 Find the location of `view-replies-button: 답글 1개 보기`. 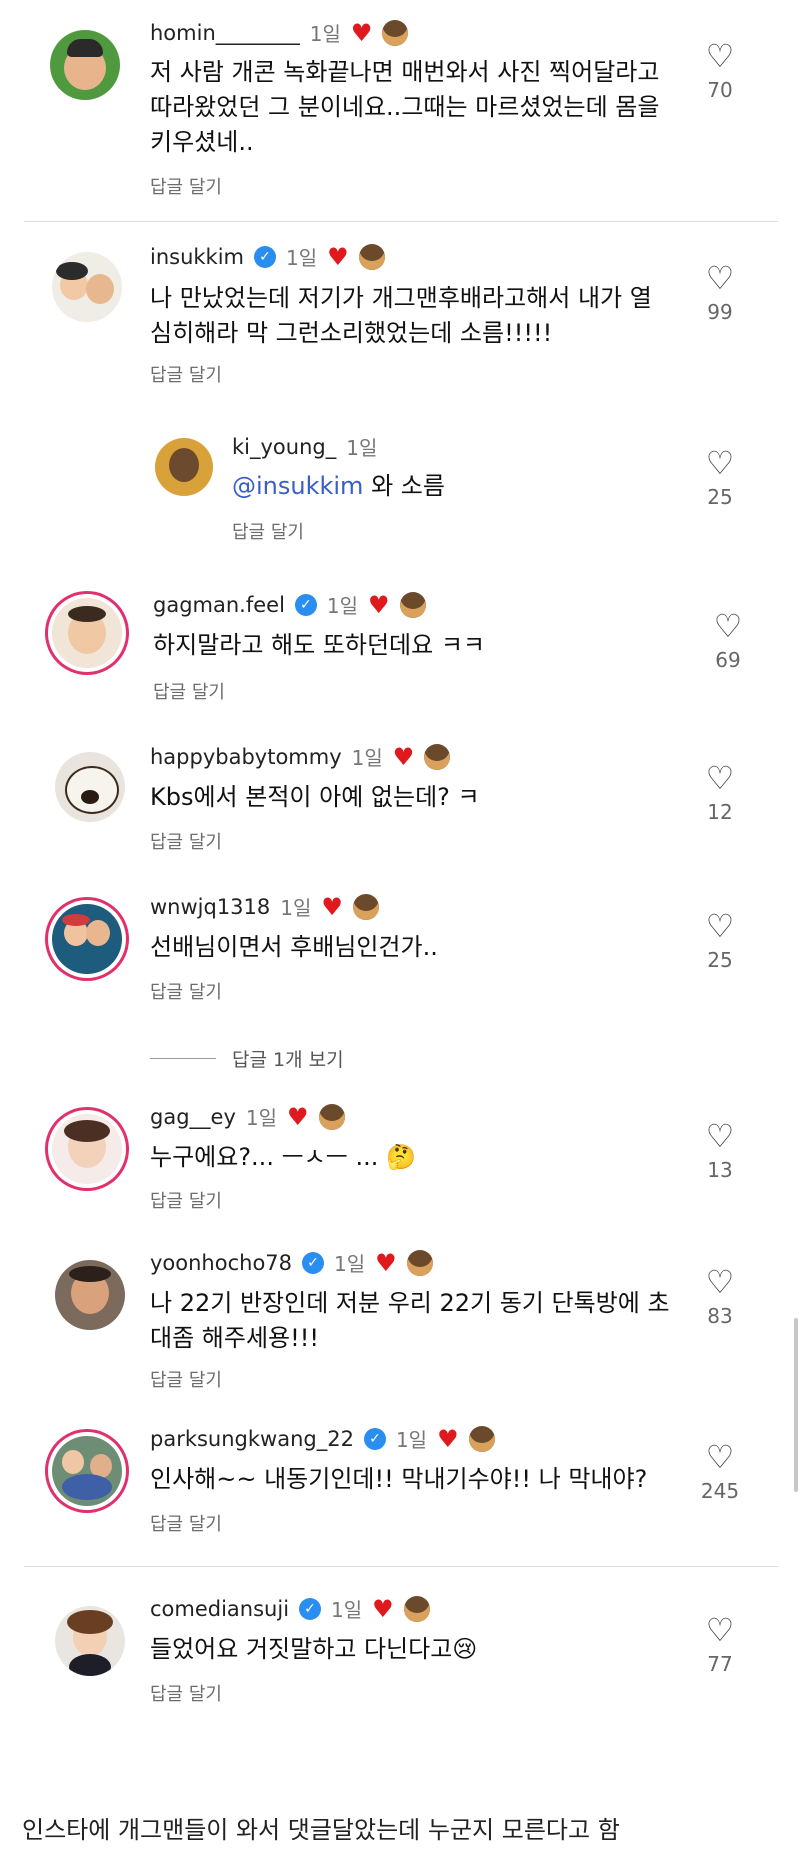

view-replies-button: 답글 1개 보기 is located at coordinates (247, 1058).